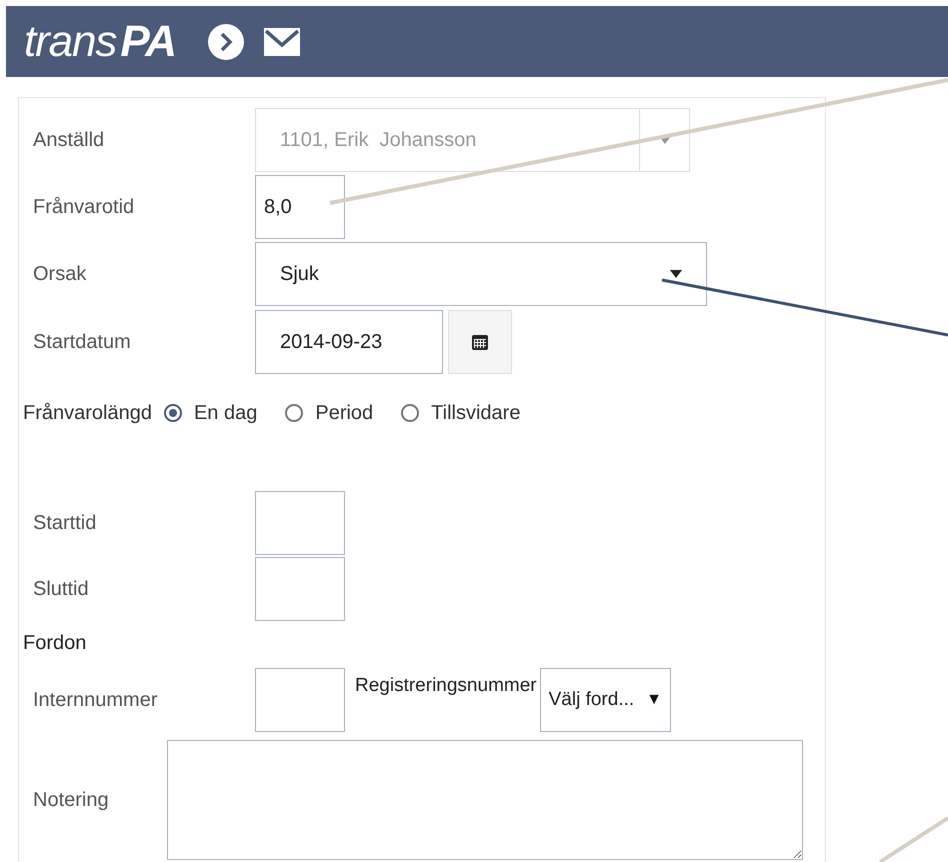 The height and width of the screenshot is (862, 948). Describe the element at coordinates (654, 700) in the screenshot. I see `dropdown-arrow-icon: ▼` at that location.